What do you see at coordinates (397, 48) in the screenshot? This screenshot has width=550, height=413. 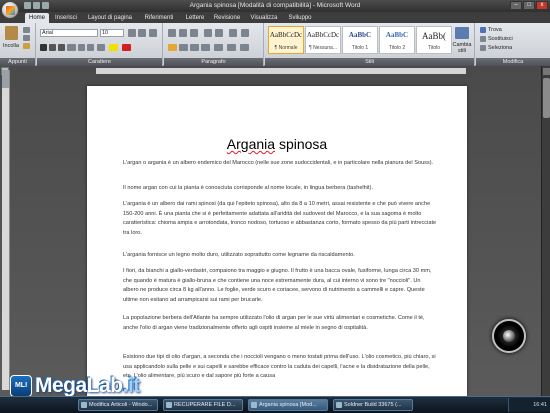 I see `style-name: Titolo 2` at bounding box center [397, 48].